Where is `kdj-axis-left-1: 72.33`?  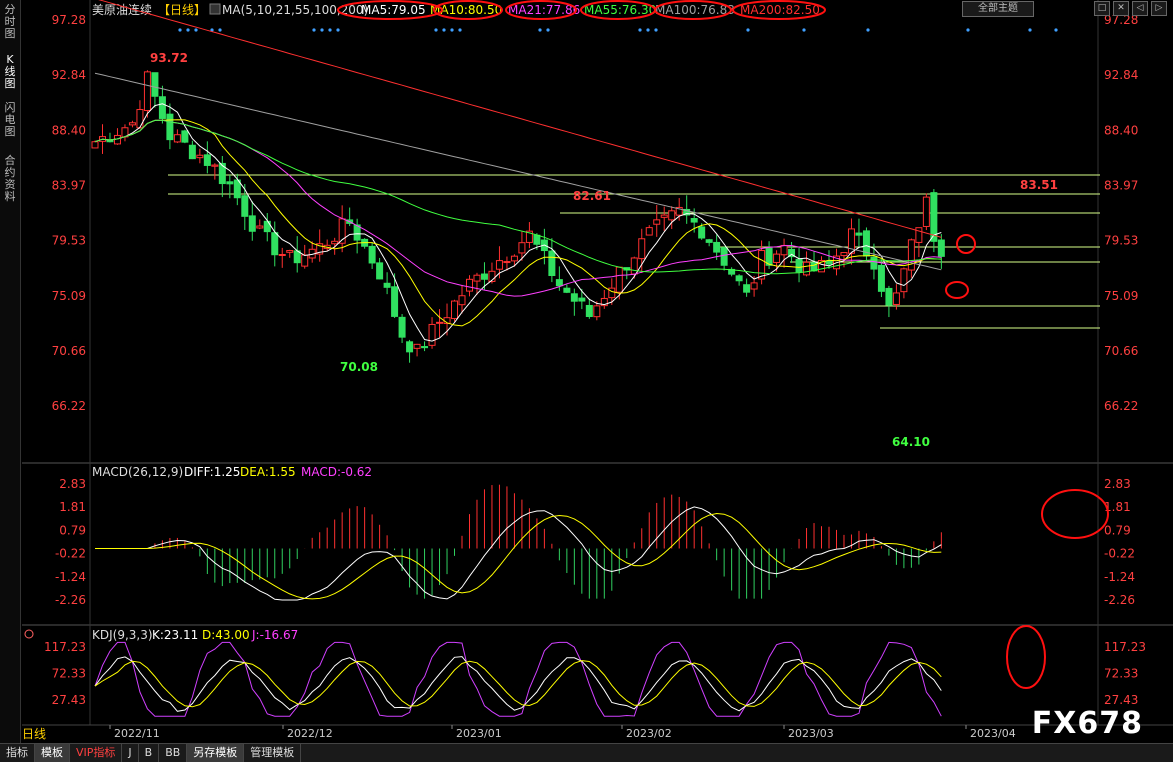 kdj-axis-left-1: 72.33 is located at coordinates (69, 674).